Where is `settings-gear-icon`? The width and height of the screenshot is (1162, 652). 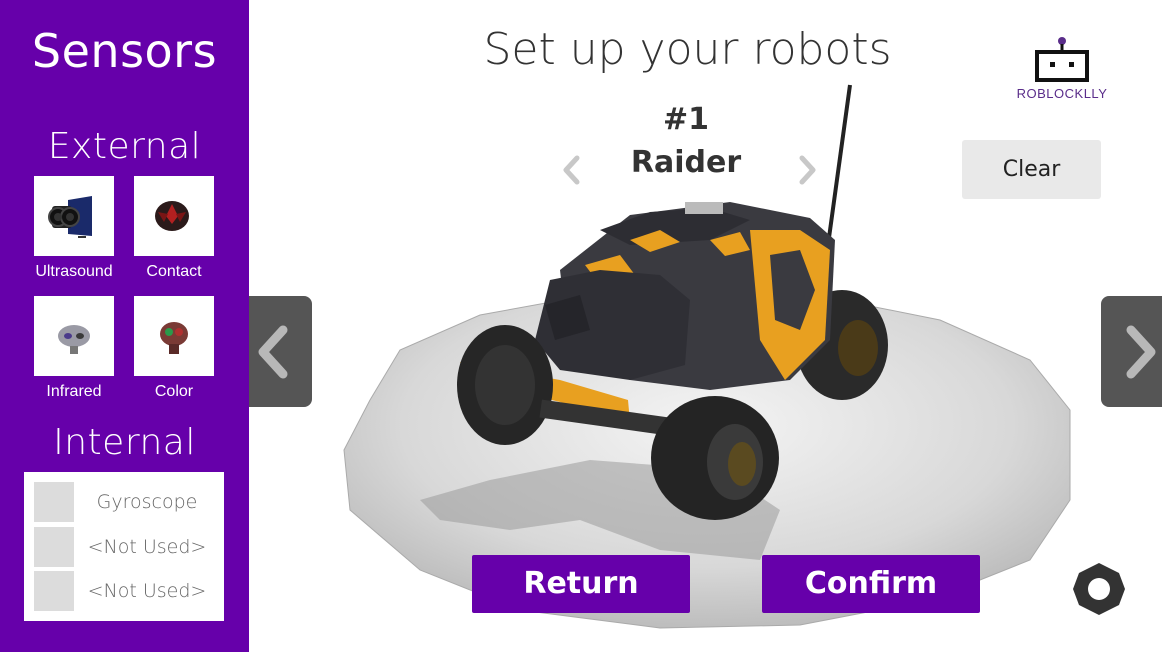 settings-gear-icon is located at coordinates (1099, 589).